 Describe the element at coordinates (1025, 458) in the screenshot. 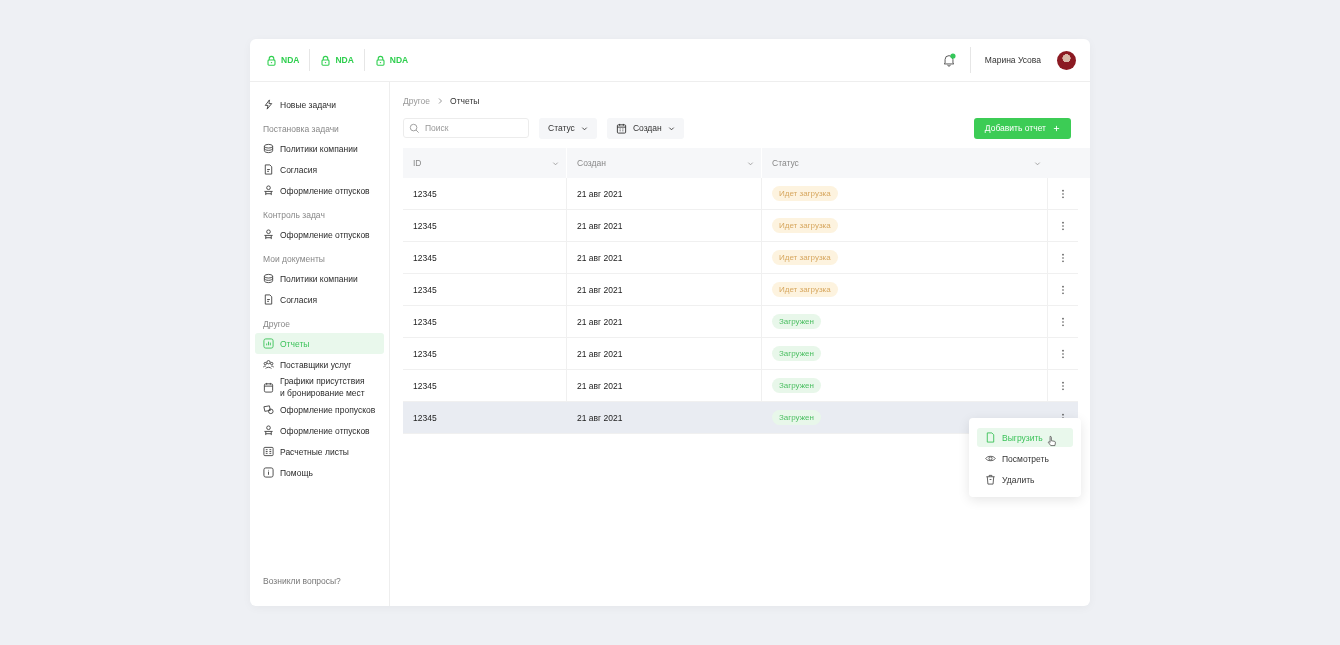

I see `menu-item: Посмотреть` at that location.